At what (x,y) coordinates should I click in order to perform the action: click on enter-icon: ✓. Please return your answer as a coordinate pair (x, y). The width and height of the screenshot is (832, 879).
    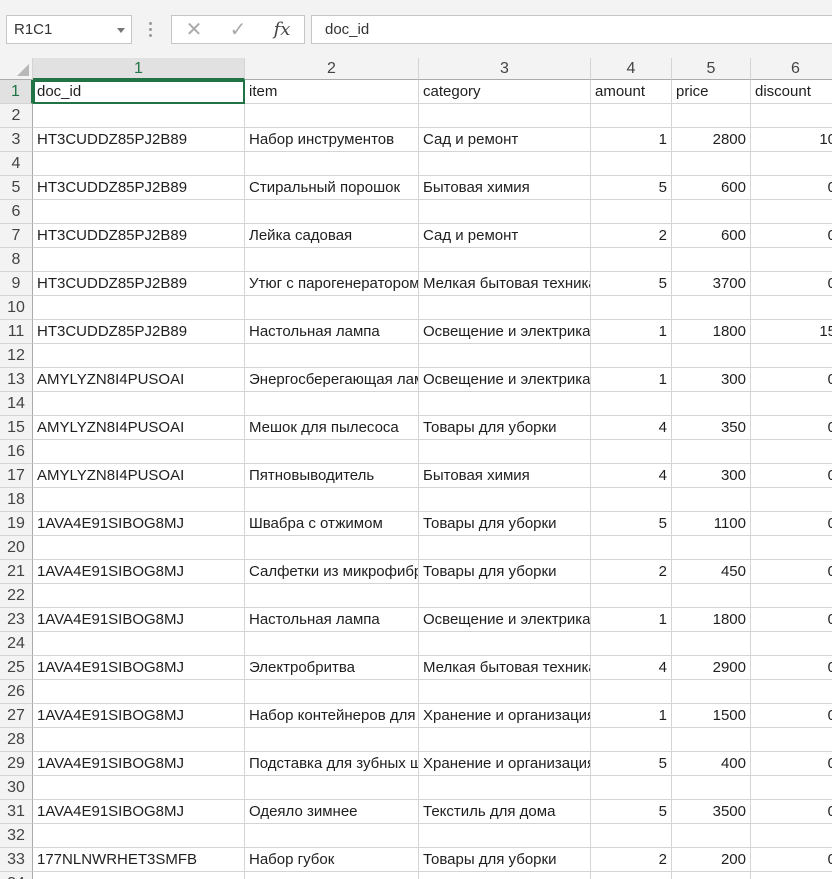
    Looking at the image, I should click on (238, 29).